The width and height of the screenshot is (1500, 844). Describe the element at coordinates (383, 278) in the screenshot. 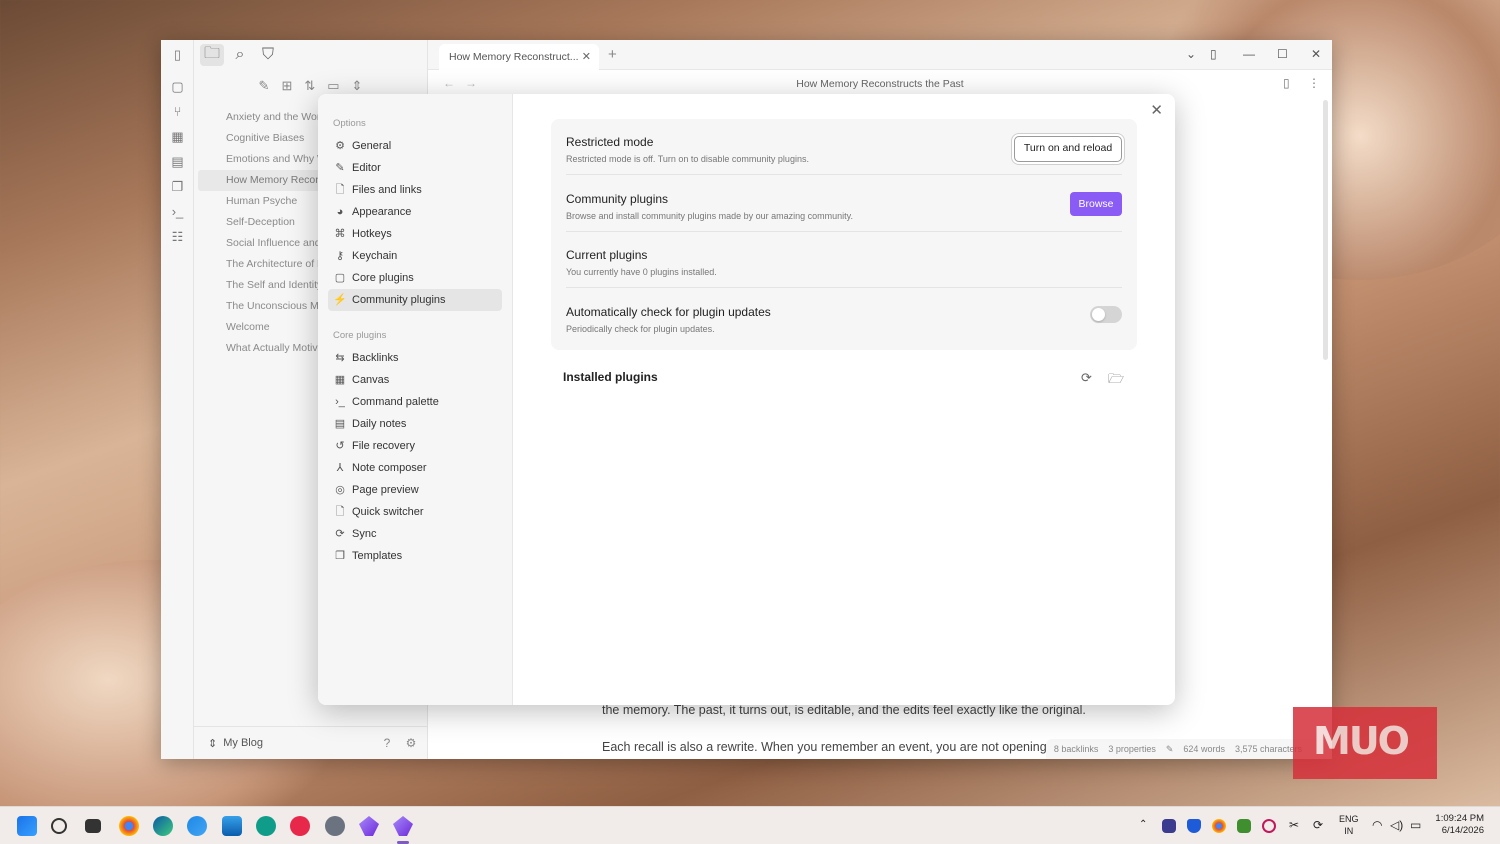

I see `settings-nav-label: Core plugins` at that location.